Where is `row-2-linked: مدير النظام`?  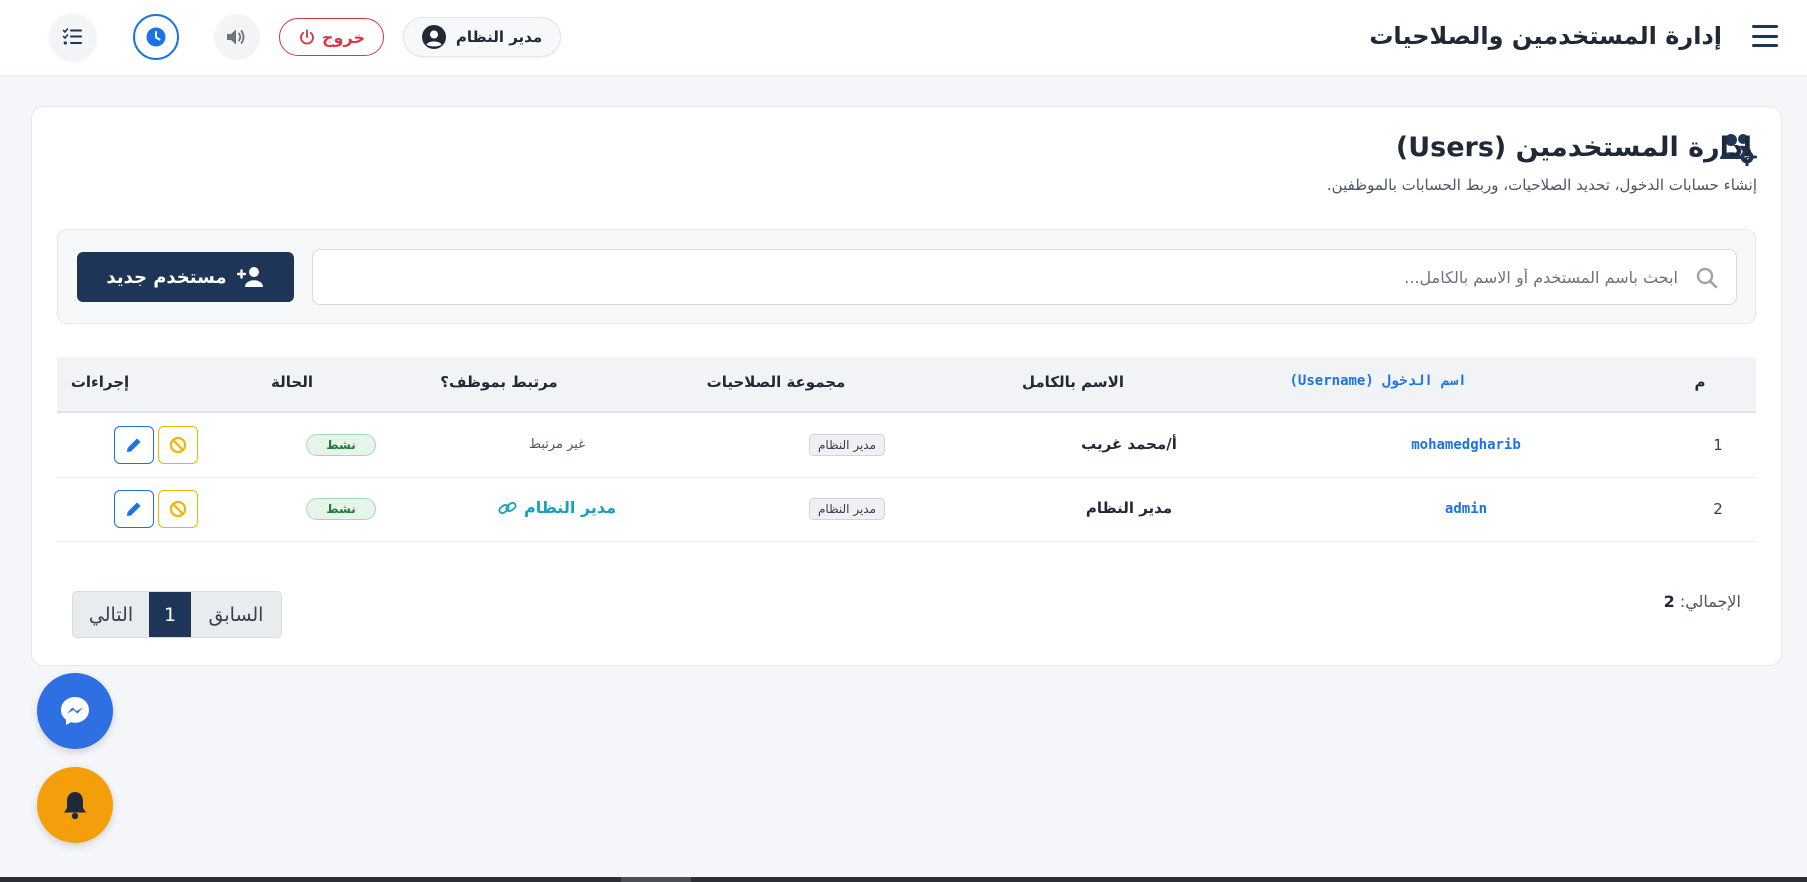
row-2-linked: مدير النظام is located at coordinates (570, 507).